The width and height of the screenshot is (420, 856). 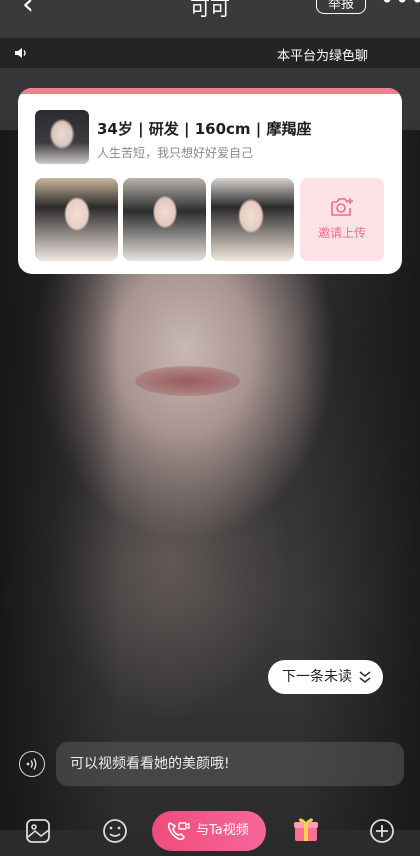 What do you see at coordinates (204, 129) in the screenshot?
I see `profile-info: 34岁 | 研发 | 160cm | 摩羯座` at bounding box center [204, 129].